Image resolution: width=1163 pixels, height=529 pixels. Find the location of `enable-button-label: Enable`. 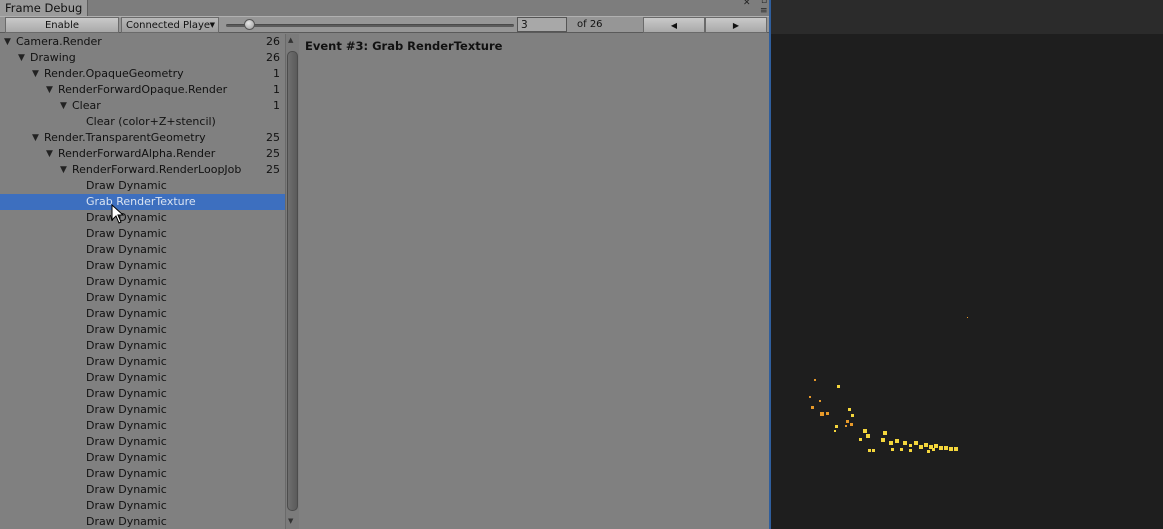

enable-button-label: Enable is located at coordinates (62, 25).